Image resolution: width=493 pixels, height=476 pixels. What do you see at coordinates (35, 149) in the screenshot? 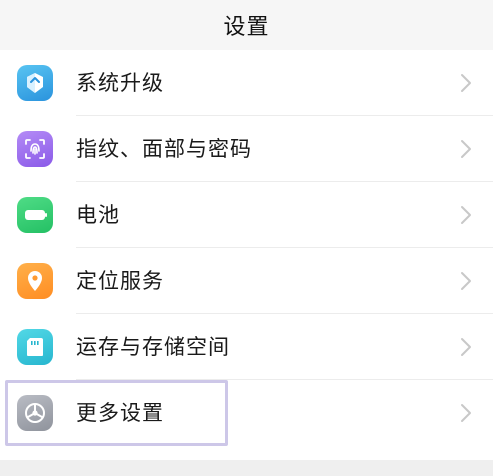
I see `fingerprint-icon` at bounding box center [35, 149].